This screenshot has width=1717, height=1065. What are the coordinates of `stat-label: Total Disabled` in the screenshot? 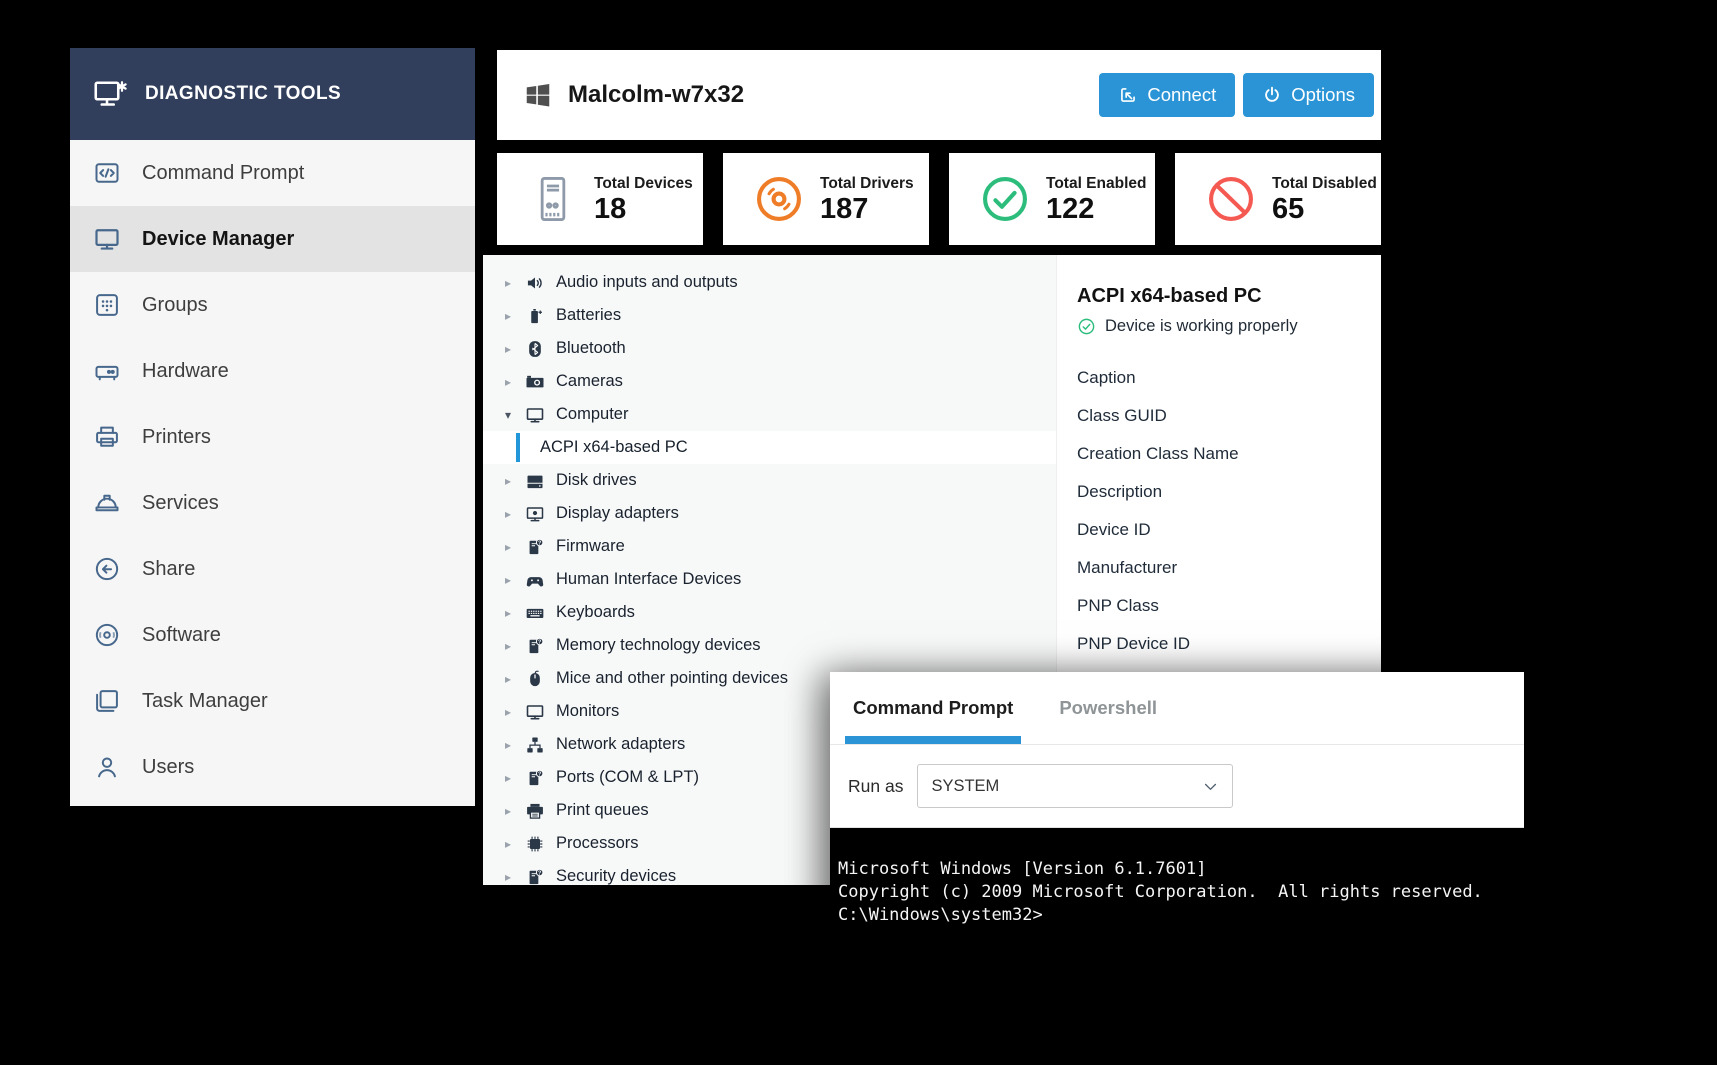 It's located at (1324, 183).